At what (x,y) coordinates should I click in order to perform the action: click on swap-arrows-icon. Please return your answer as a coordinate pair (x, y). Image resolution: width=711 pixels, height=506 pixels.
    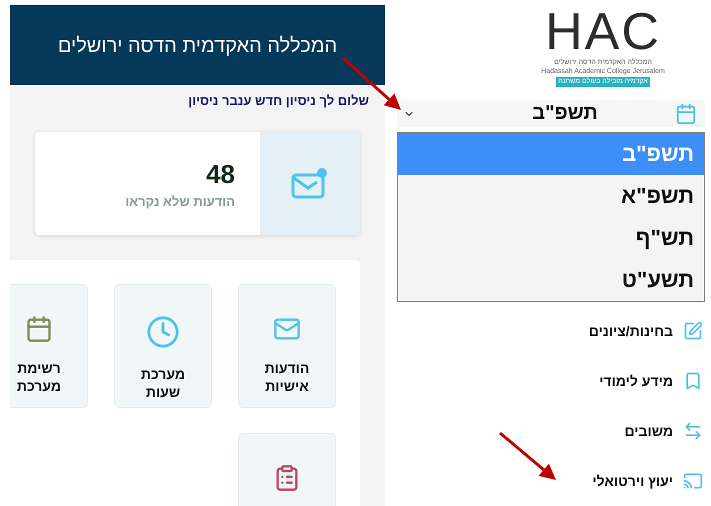
    Looking at the image, I should click on (693, 431).